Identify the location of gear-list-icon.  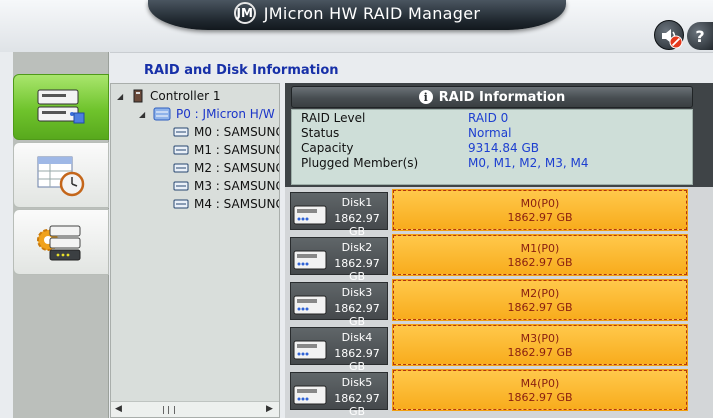
(59, 243).